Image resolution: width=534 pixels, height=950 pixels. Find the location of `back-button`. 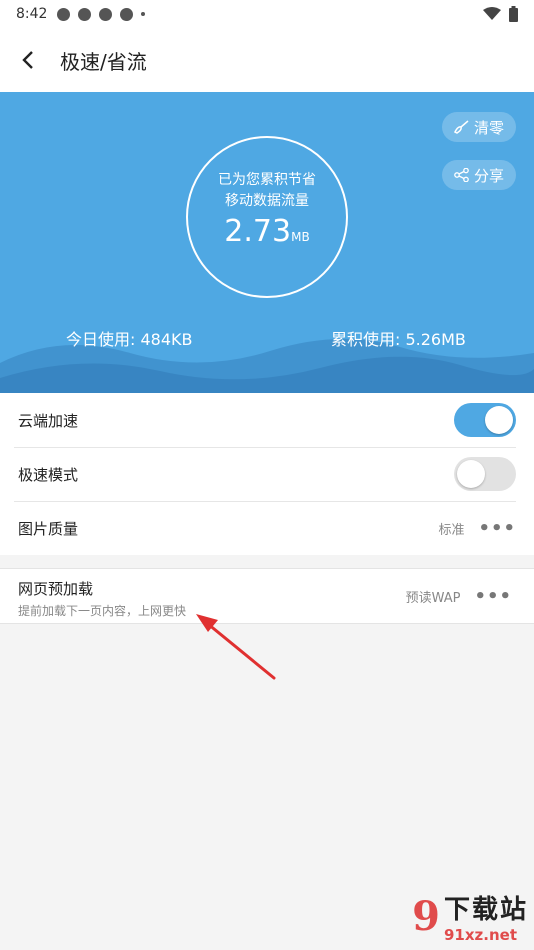

back-button is located at coordinates (28, 60).